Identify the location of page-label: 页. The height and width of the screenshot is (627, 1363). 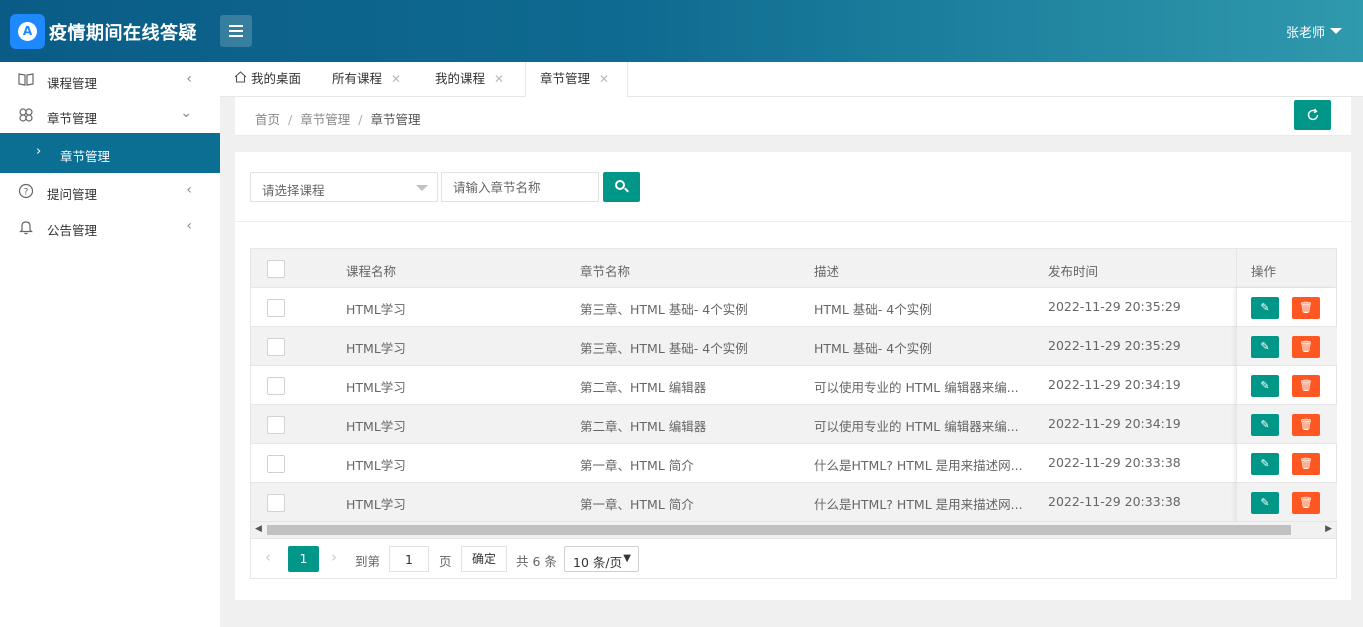
(445, 561).